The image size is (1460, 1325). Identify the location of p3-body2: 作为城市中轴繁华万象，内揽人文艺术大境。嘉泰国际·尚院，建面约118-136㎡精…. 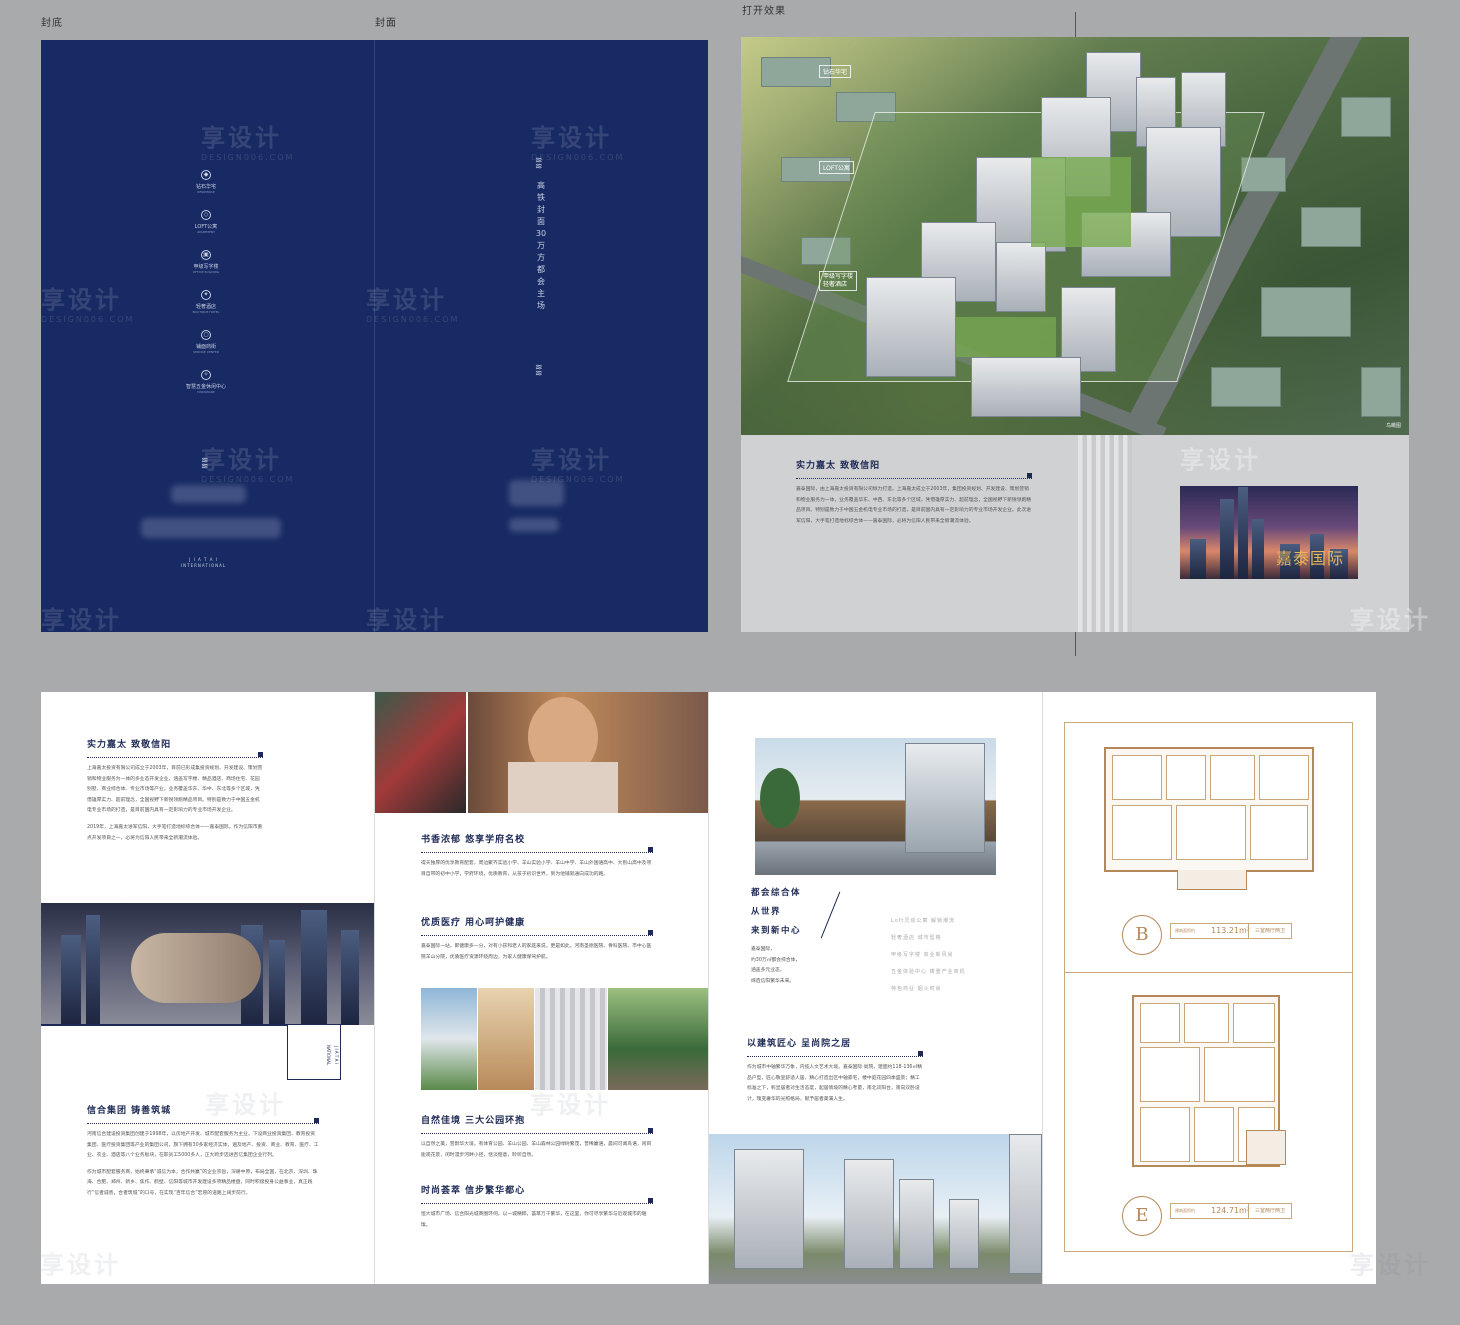
(835, 1083).